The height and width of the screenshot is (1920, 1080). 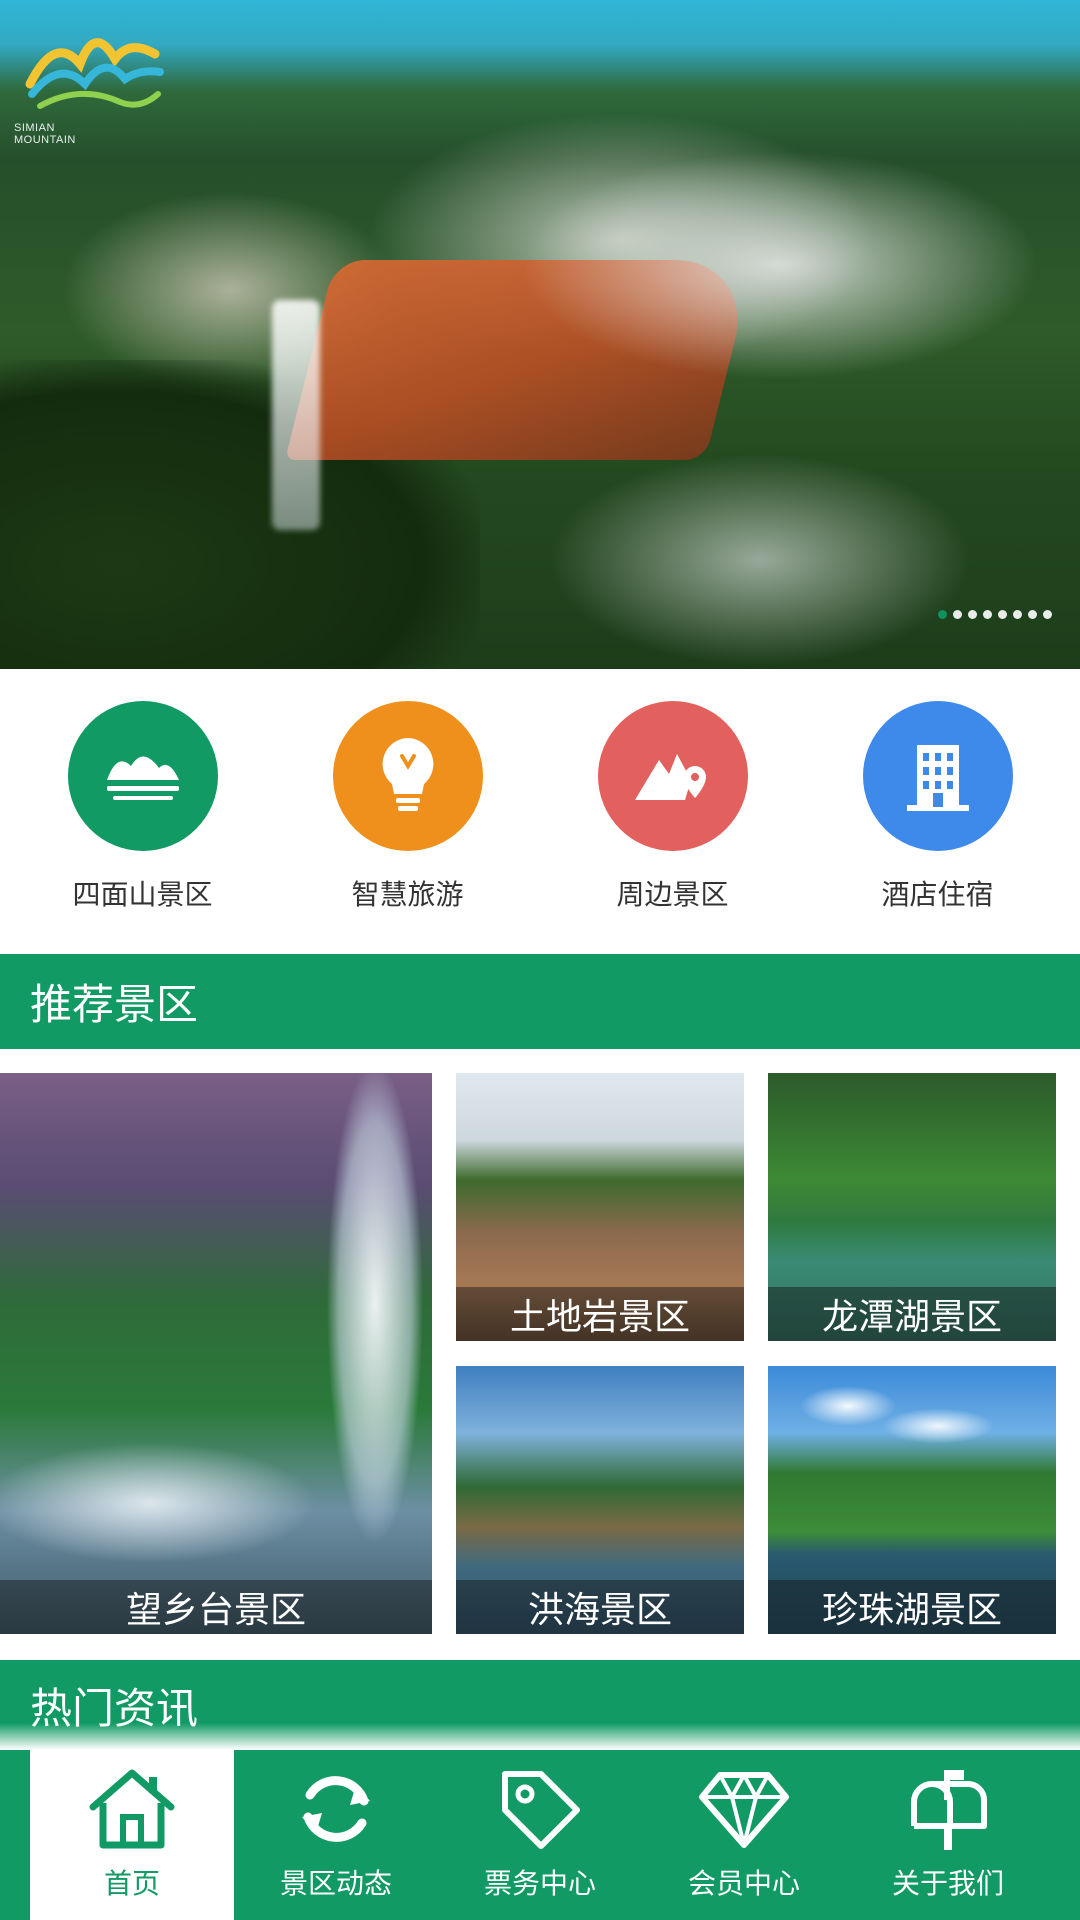 What do you see at coordinates (912, 1500) in the screenshot?
I see `scenic-tile-zhenzhuhu: 珍珠湖景区` at bounding box center [912, 1500].